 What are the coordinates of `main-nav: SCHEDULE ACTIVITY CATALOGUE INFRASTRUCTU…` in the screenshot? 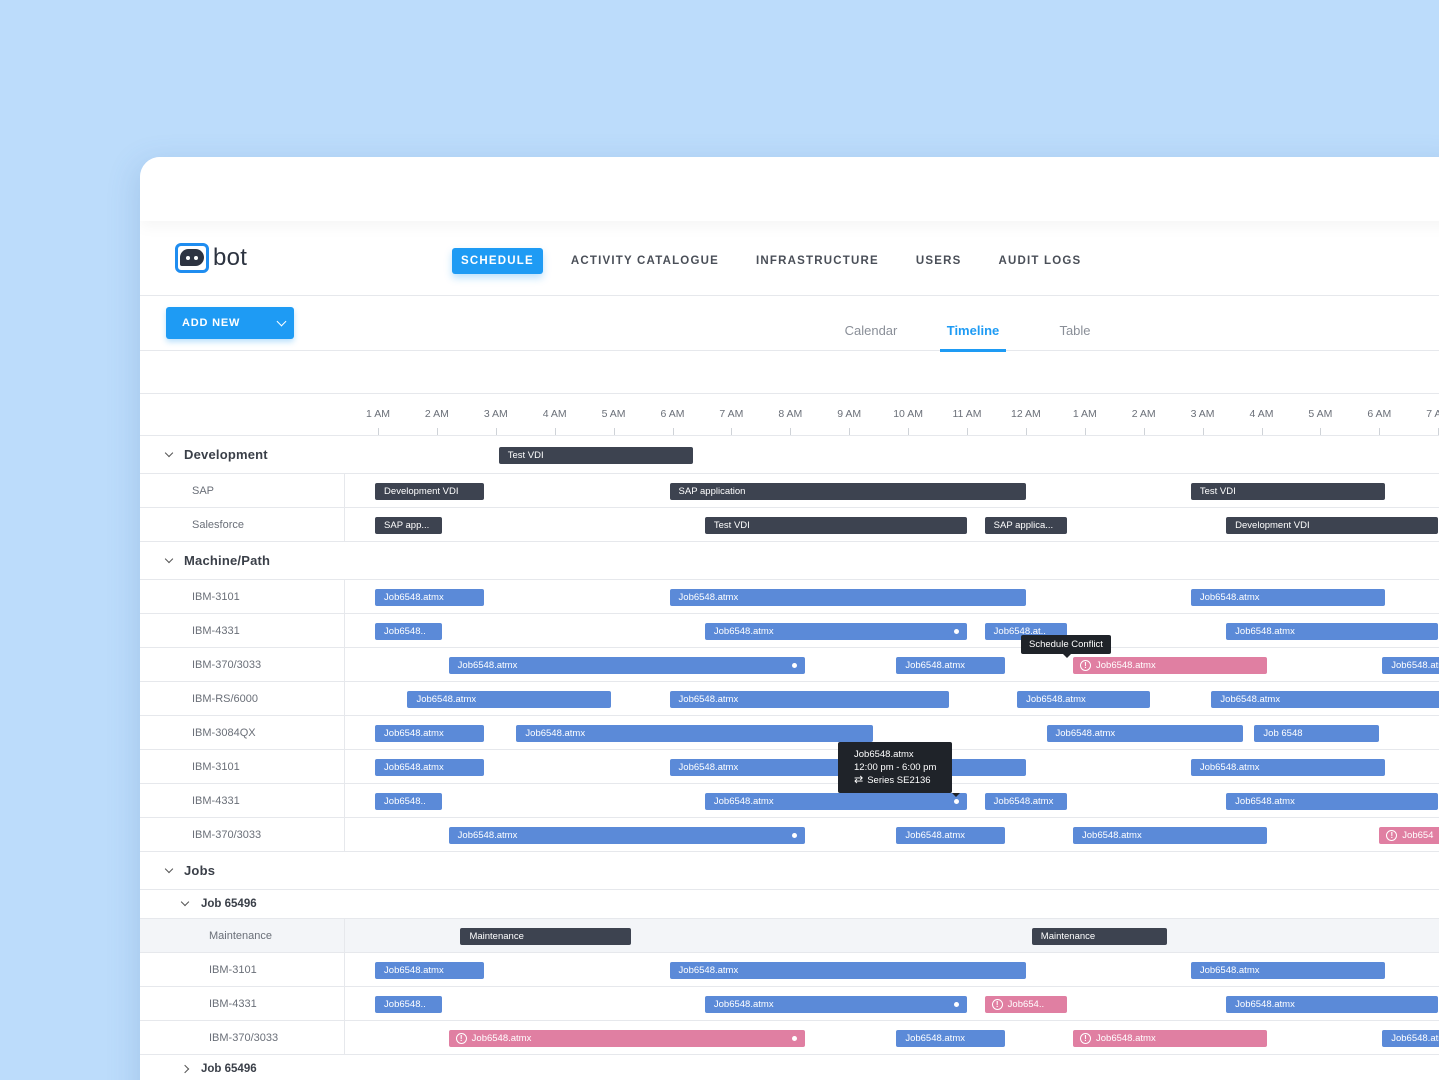 It's located at (785, 261).